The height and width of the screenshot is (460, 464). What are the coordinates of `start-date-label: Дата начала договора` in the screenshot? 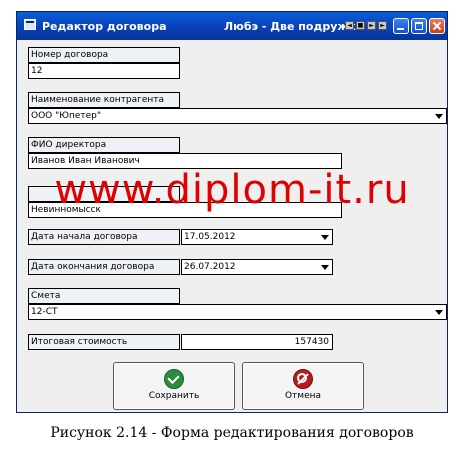 It's located at (104, 237).